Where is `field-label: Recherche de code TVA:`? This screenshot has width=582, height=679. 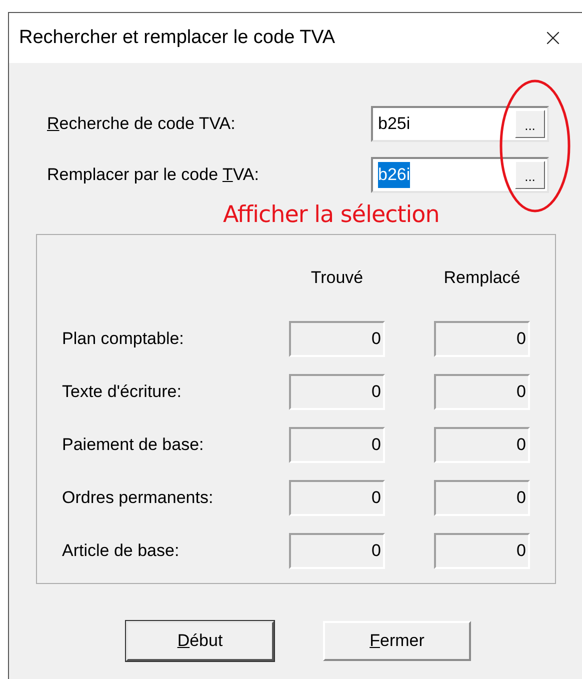
field-label: Recherche de code TVA: is located at coordinates (141, 124).